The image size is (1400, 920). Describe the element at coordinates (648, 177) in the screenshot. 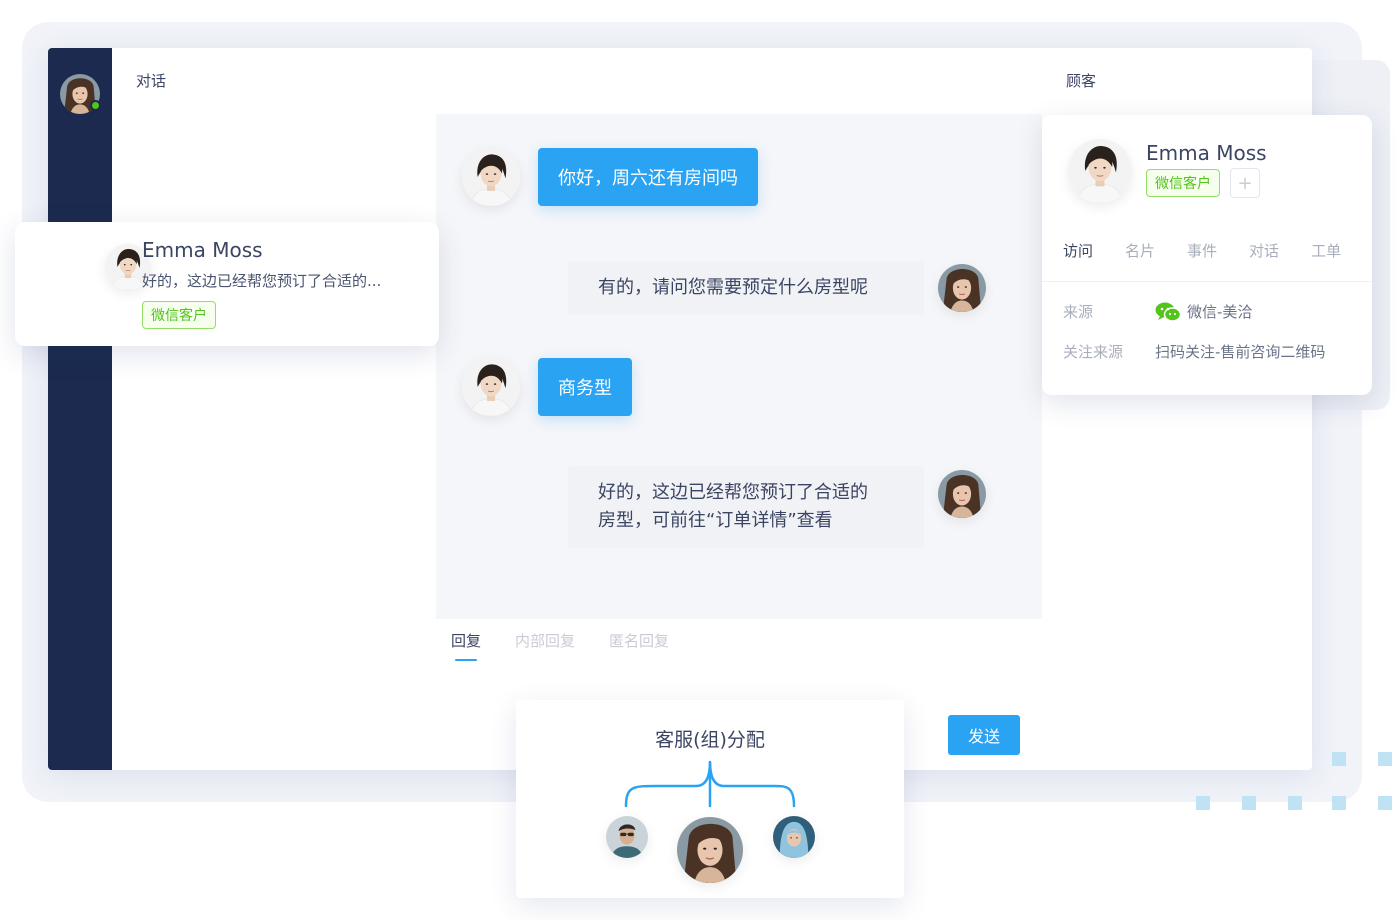

I see `message-bubble-customer: 你好，周六还有房间吗` at that location.